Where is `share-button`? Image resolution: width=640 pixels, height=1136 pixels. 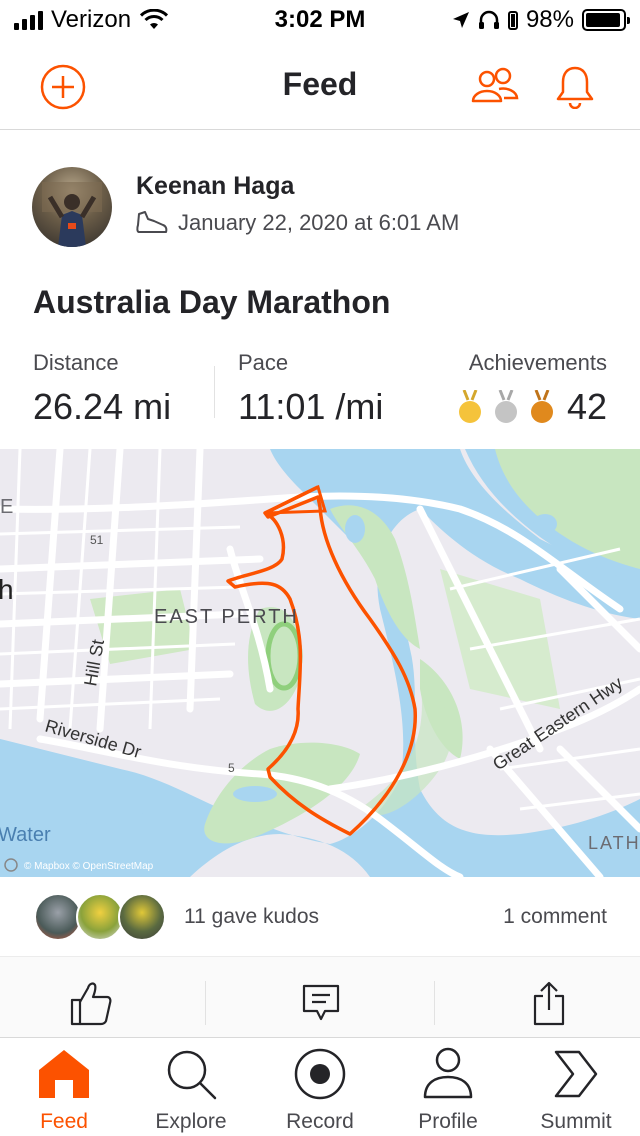 share-button is located at coordinates (549, 1003).